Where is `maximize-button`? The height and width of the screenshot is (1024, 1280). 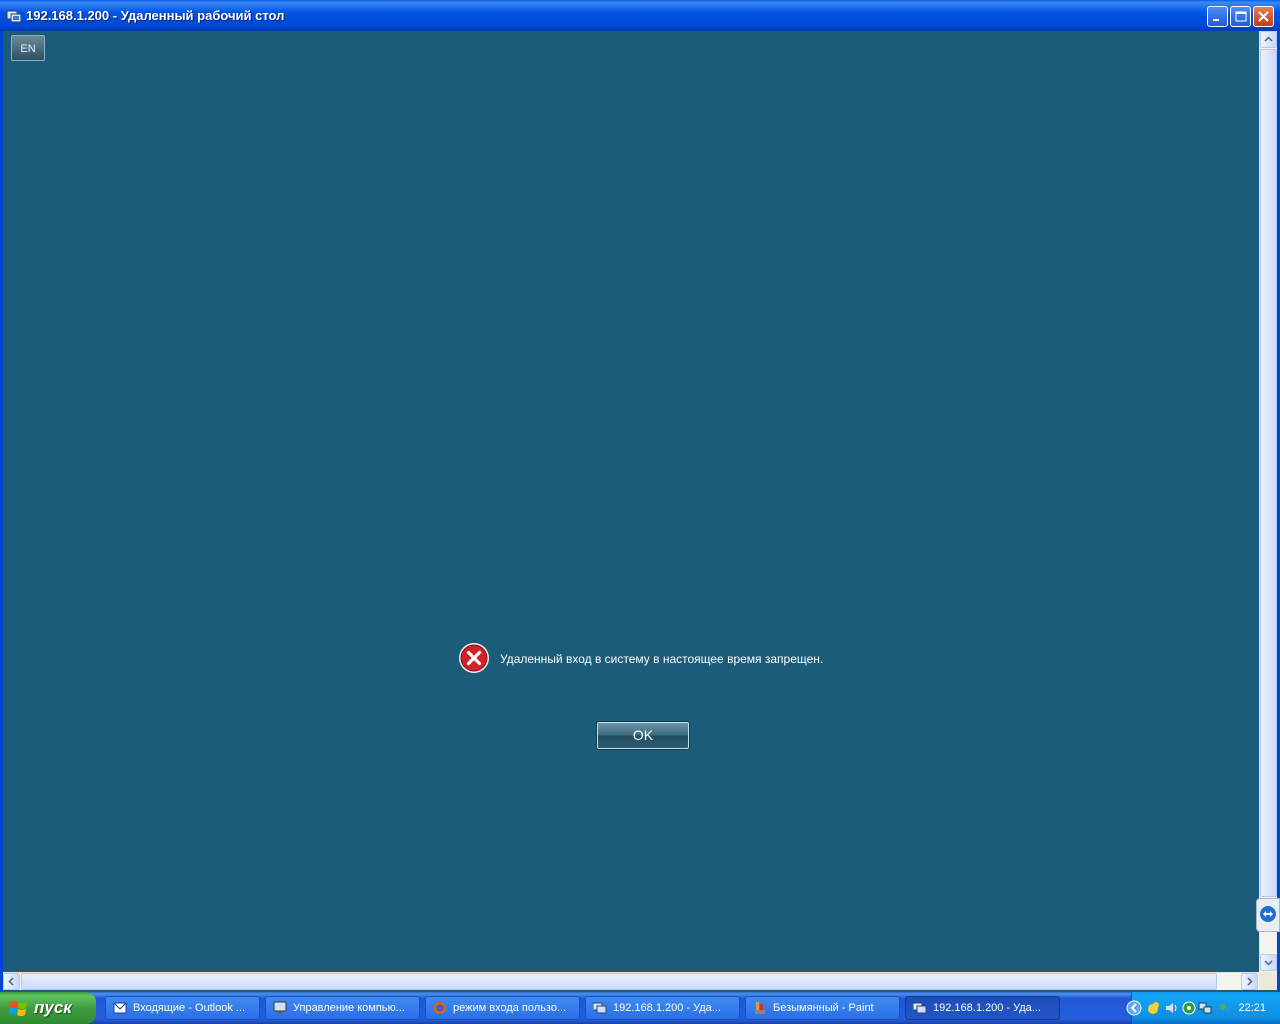
maximize-button is located at coordinates (1240, 16).